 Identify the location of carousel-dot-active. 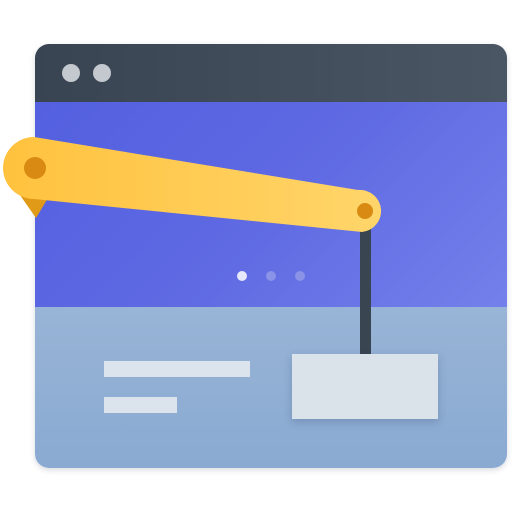
(242, 276).